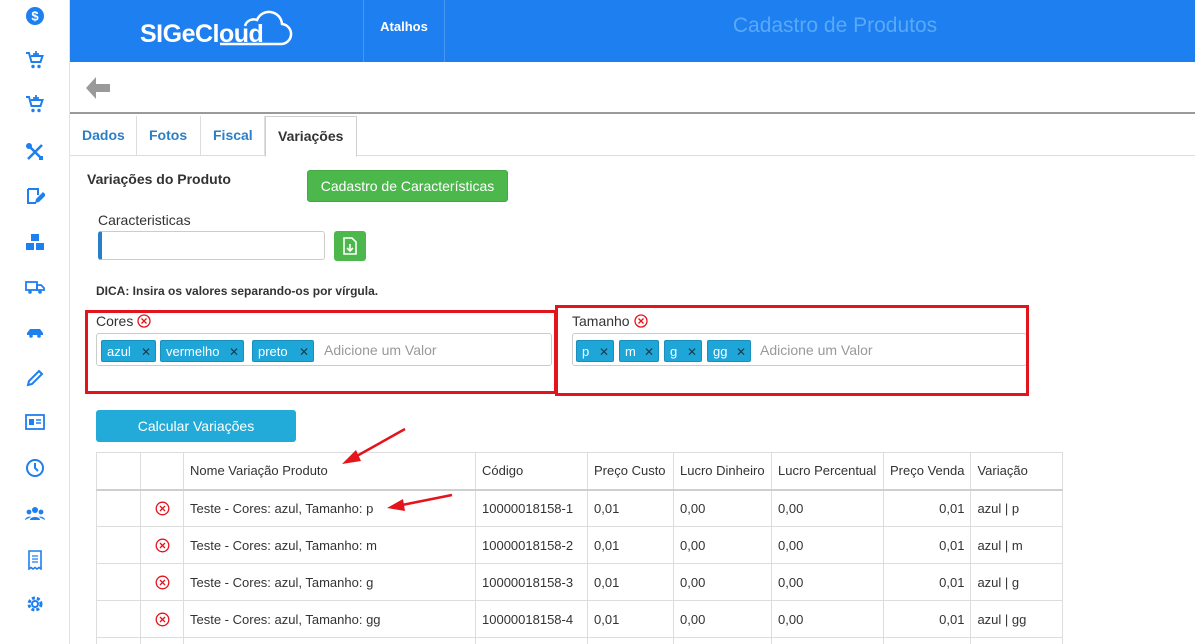 This screenshot has height=644, width=1195. Describe the element at coordinates (531, 640) in the screenshot. I see `cell-codigo` at that location.